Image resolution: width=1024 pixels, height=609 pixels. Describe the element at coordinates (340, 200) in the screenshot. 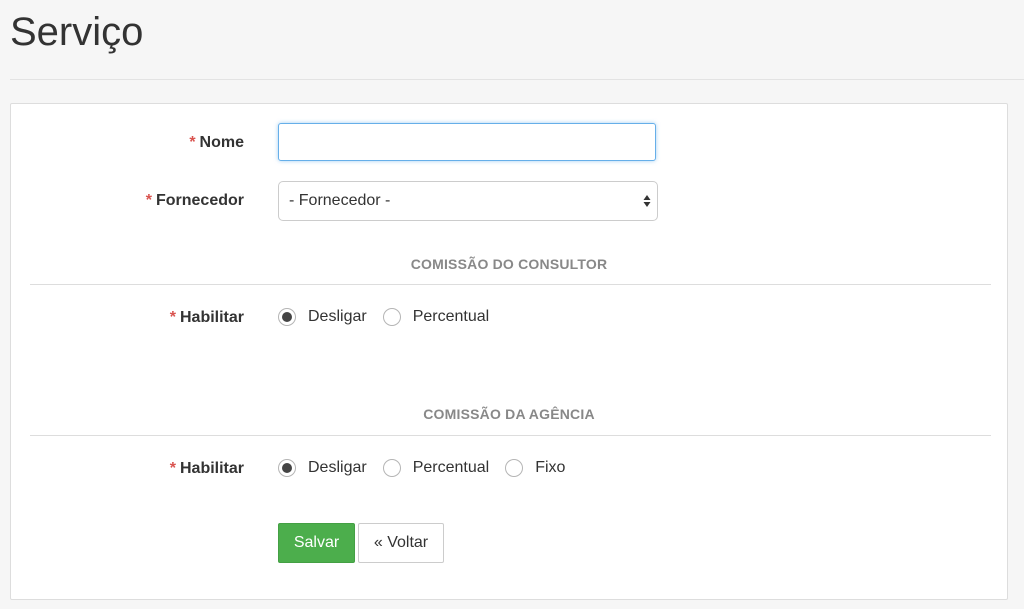

I see `fornecedor-selected-value: - Fornecedor -` at that location.